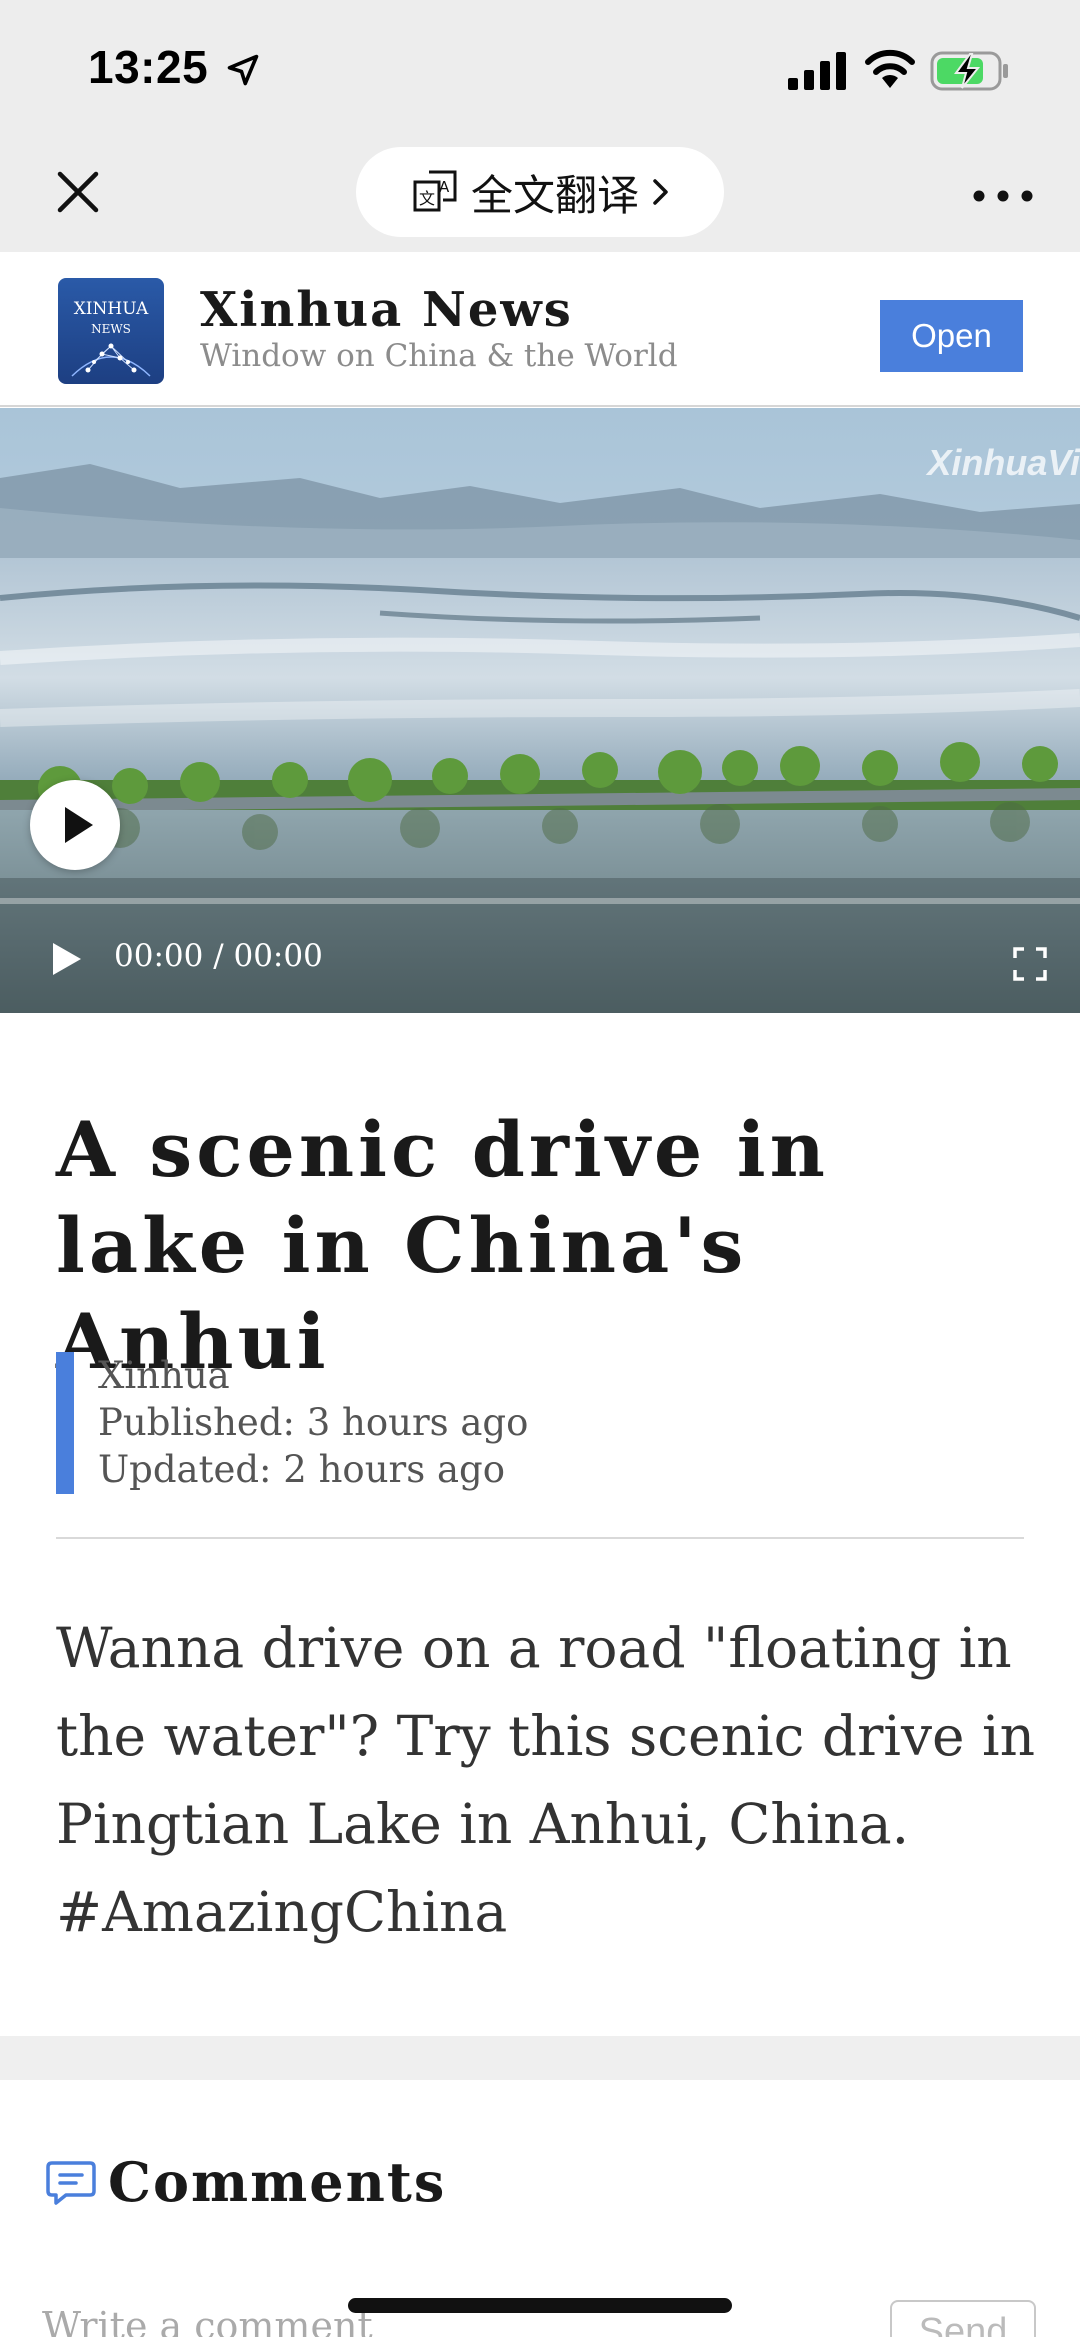 This screenshot has width=1080, height=2337. I want to click on status-time: 13:25, so click(148, 67).